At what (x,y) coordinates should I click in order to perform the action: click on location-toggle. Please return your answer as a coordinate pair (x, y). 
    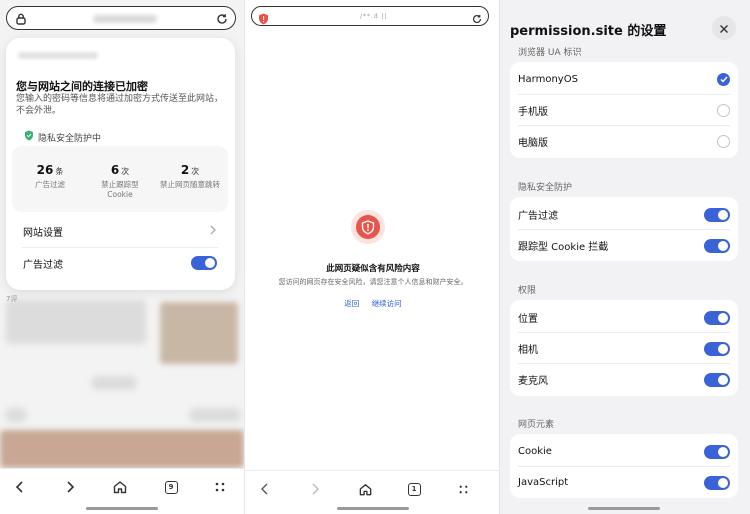
    Looking at the image, I should click on (717, 317).